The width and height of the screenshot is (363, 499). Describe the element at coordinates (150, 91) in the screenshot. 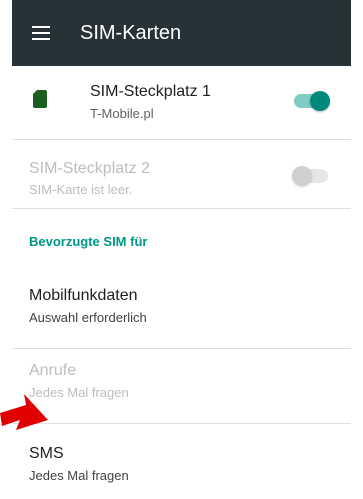

I see `sim-slot-1-title: SIM-Steckplatz 1` at that location.